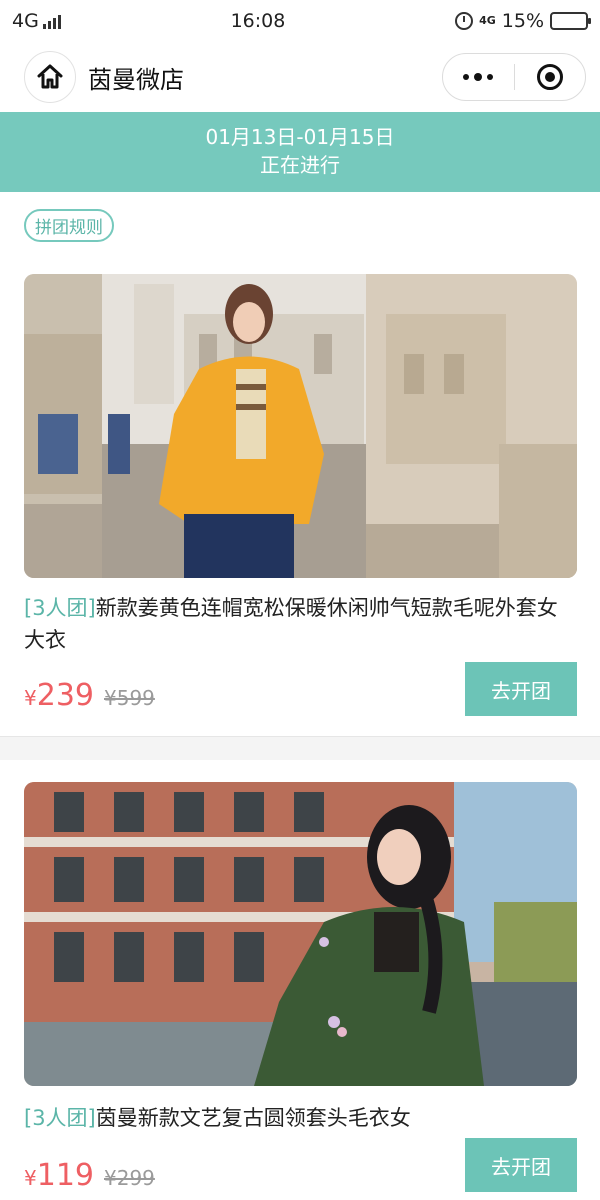 The width and height of the screenshot is (600, 1200). I want to click on status-right: 4G 15%, so click(523, 21).